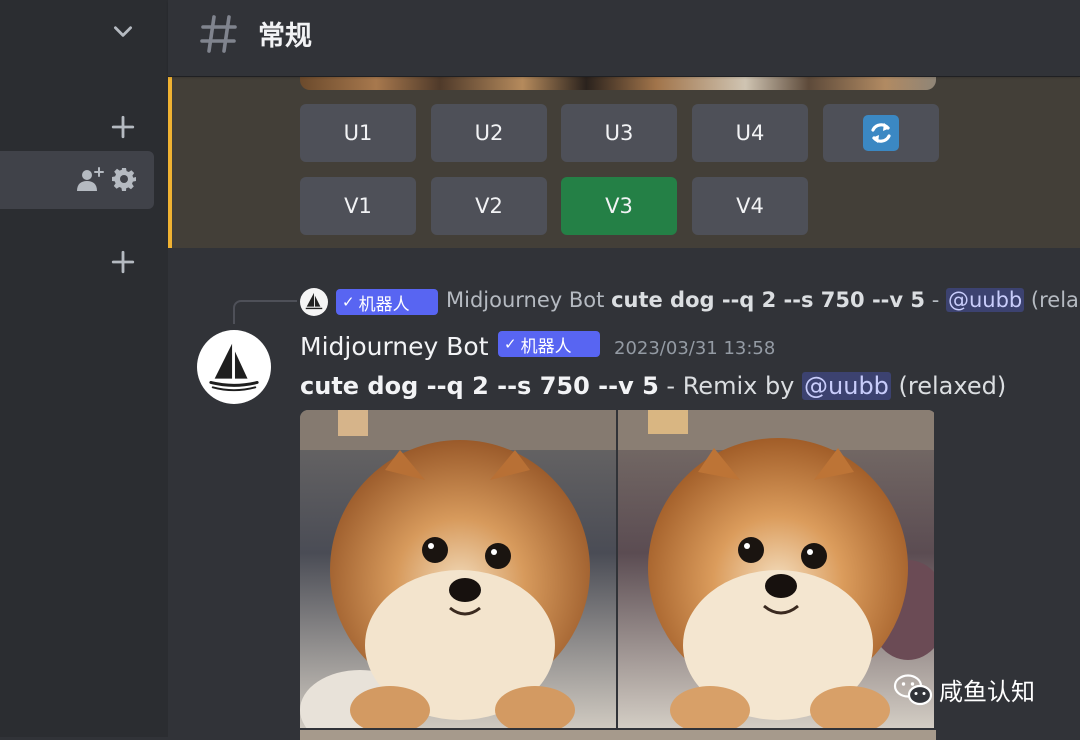 Image resolution: width=1080 pixels, height=740 pixels. Describe the element at coordinates (618, 83) in the screenshot. I see `grid-image-bottom-edge` at that location.